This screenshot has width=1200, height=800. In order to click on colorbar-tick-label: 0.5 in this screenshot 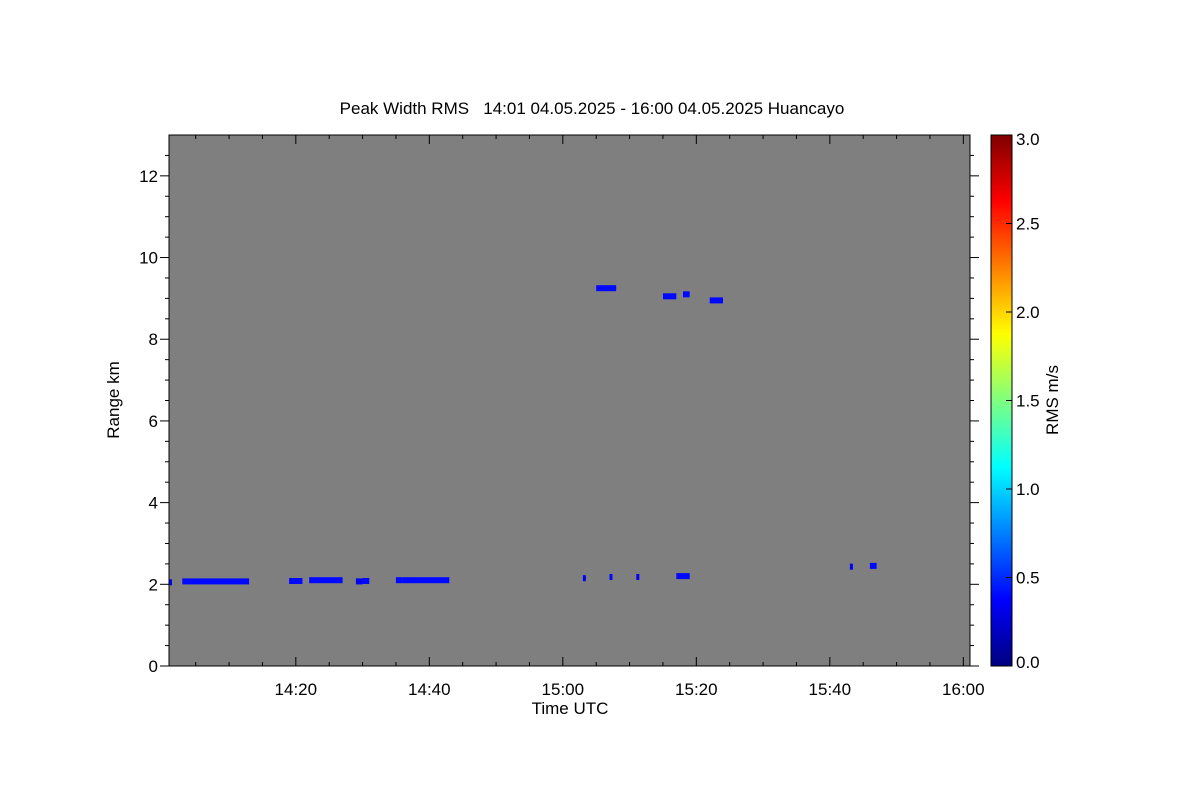, I will do `click(1028, 578)`.